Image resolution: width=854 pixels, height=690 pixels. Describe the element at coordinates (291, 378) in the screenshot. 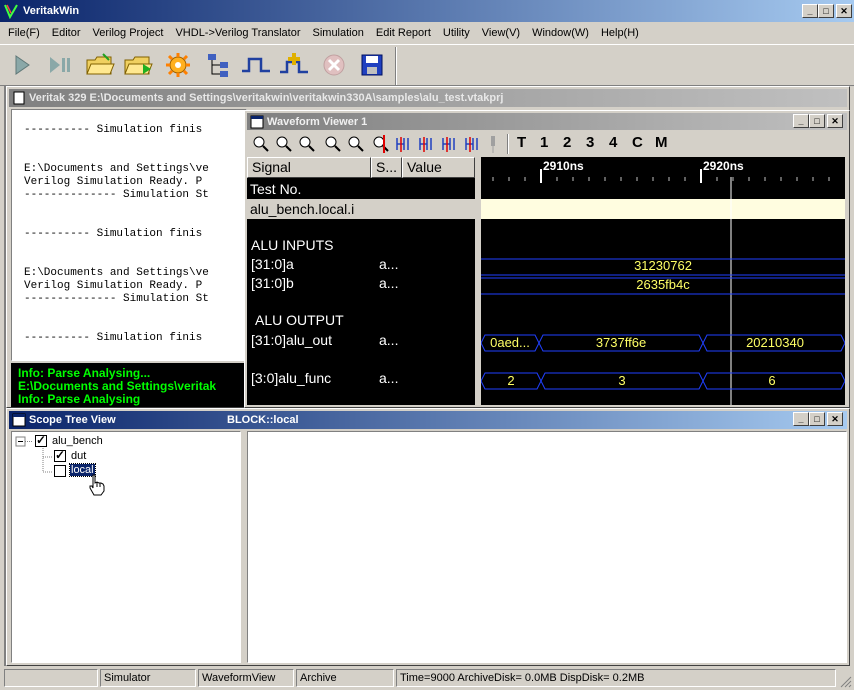

I see `signal-row-name: [3:0]alu_func` at that location.